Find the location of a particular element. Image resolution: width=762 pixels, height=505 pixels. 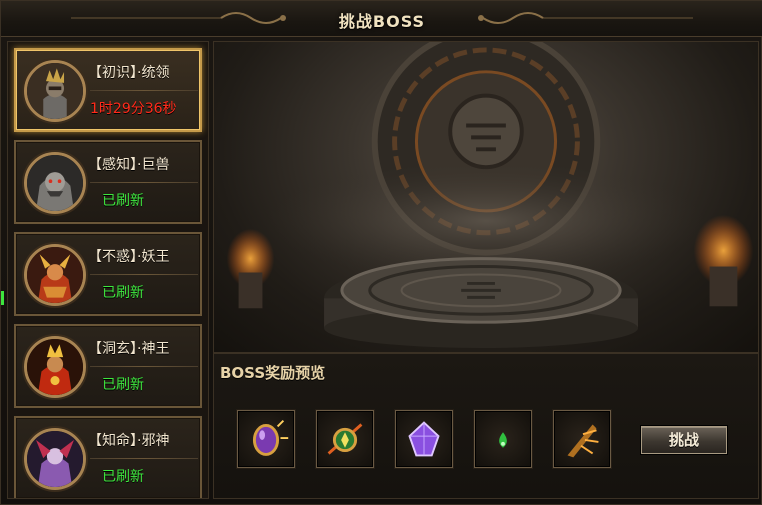

boss-card-xieshen: 【知命】·邪神 已刷新 is located at coordinates (108, 457).